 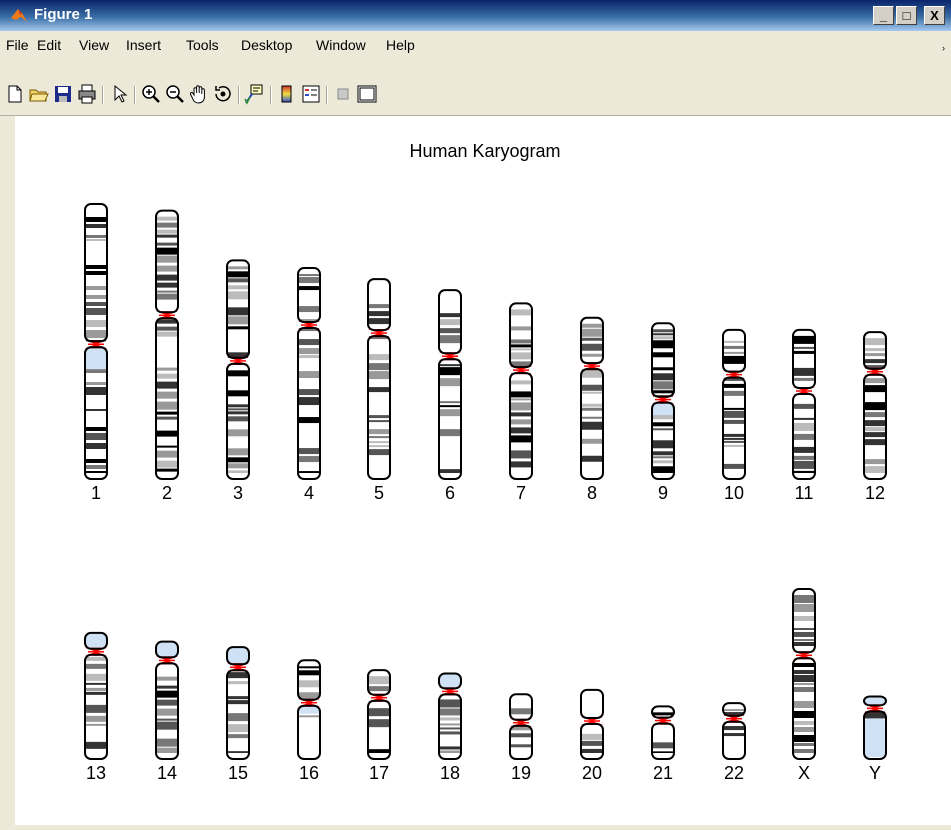 What do you see at coordinates (223, 94) in the screenshot?
I see `rotate-3d-icon` at bounding box center [223, 94].